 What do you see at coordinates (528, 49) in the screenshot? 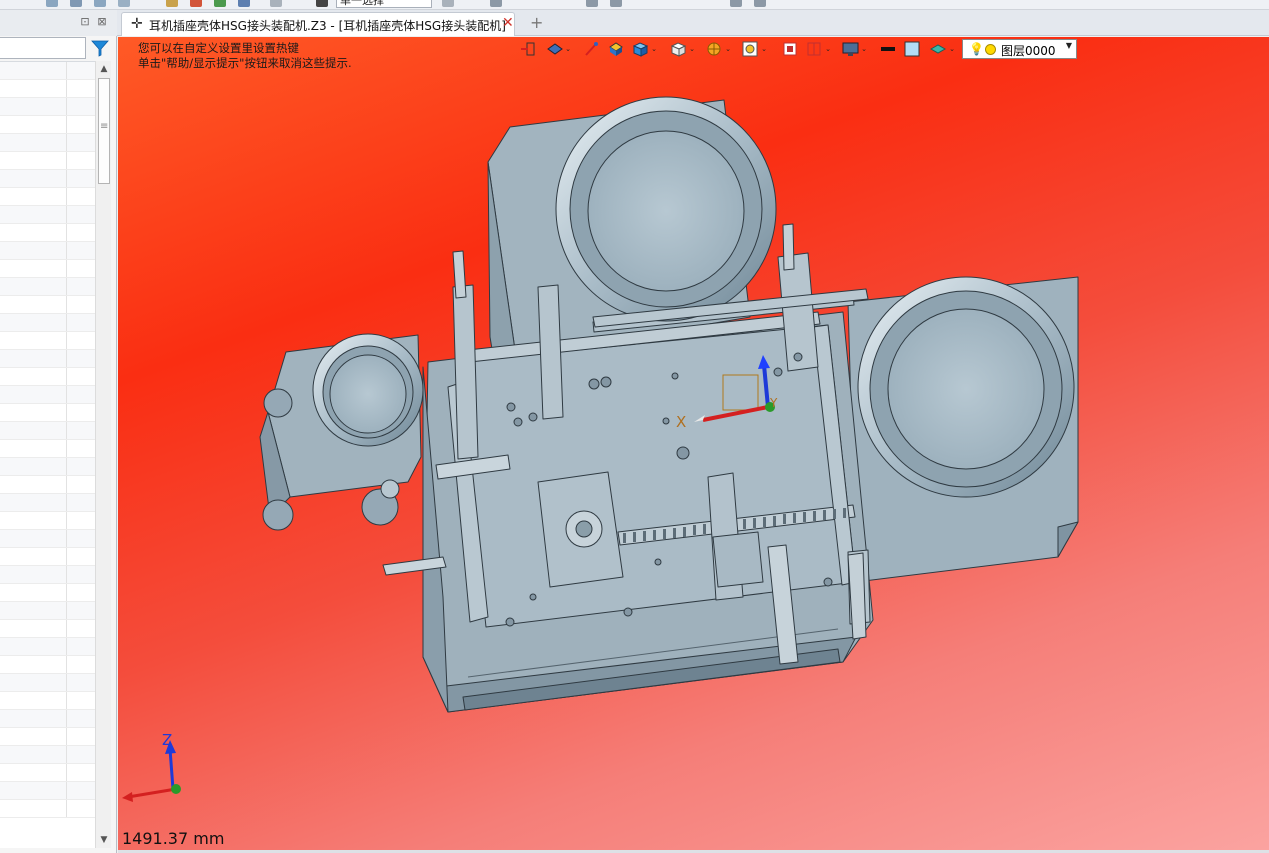
I see `view-origin-icon` at bounding box center [528, 49].